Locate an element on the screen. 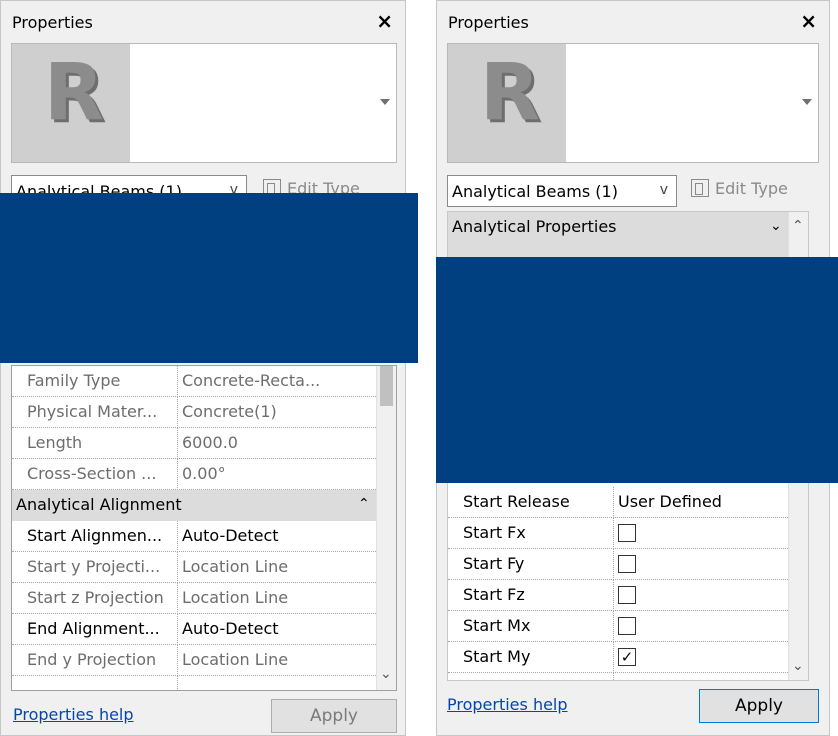 The image size is (838, 736). table-row: End y Projection Location Line is located at coordinates (195, 660).